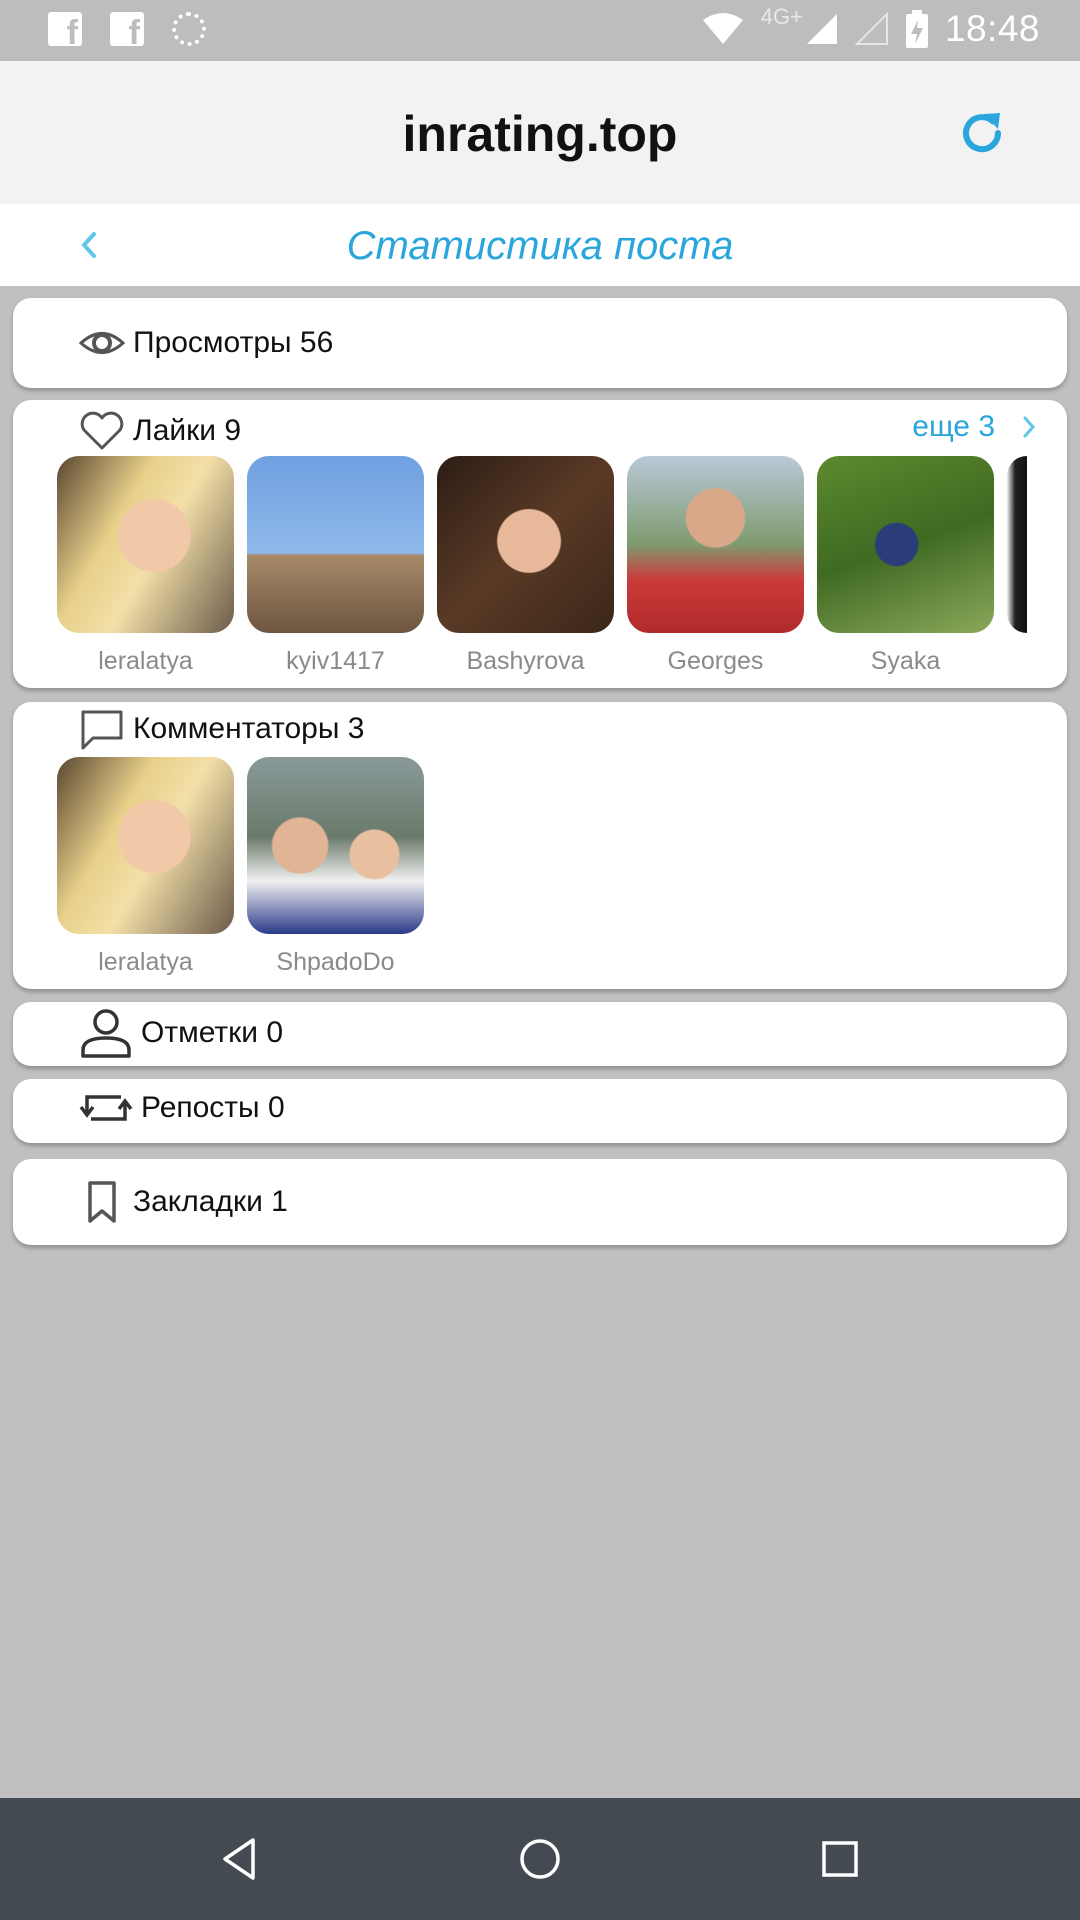 This screenshot has height=1920, width=1080. Describe the element at coordinates (781, 16) in the screenshot. I see `network-type: 4G+` at that location.